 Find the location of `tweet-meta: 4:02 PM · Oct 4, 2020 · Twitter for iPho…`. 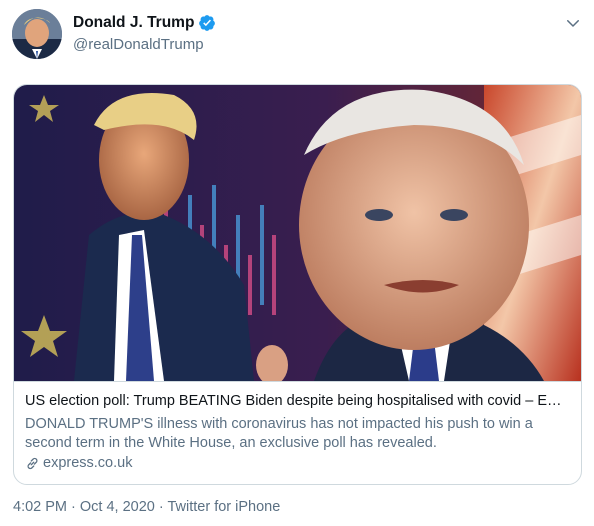

tweet-meta: 4:02 PM · Oct 4, 2020 · Twitter for iPho… is located at coordinates (146, 507).